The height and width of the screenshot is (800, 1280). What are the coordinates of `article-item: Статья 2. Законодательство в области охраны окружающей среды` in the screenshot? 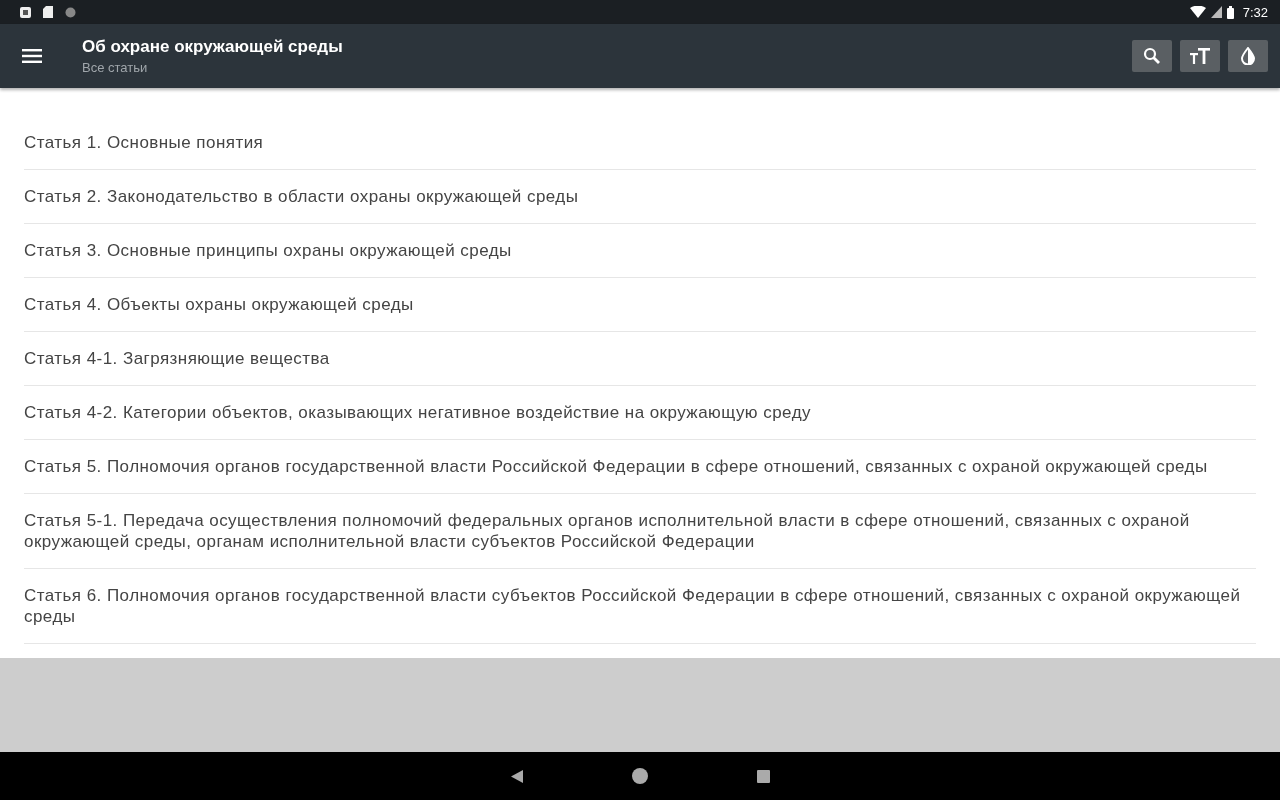 It's located at (640, 197).